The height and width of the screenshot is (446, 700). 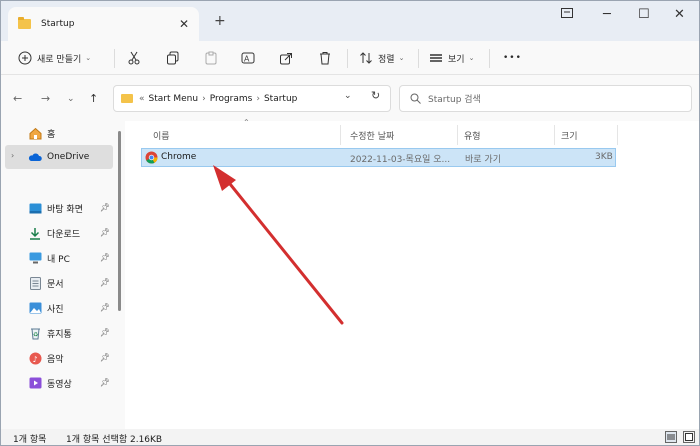 I want to click on cut-button, so click(x=134, y=58).